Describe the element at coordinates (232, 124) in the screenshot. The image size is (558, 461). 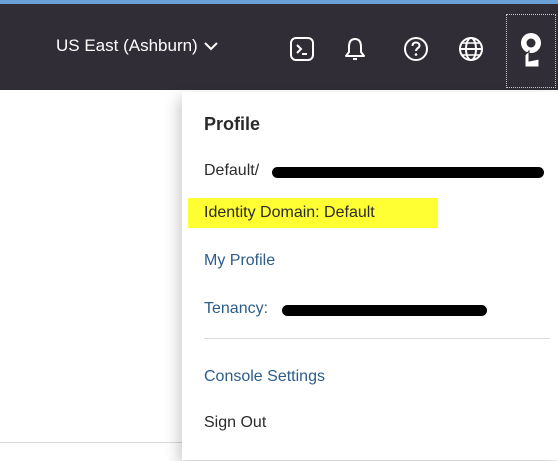
I see `profile-menu-heading: Profile` at that location.